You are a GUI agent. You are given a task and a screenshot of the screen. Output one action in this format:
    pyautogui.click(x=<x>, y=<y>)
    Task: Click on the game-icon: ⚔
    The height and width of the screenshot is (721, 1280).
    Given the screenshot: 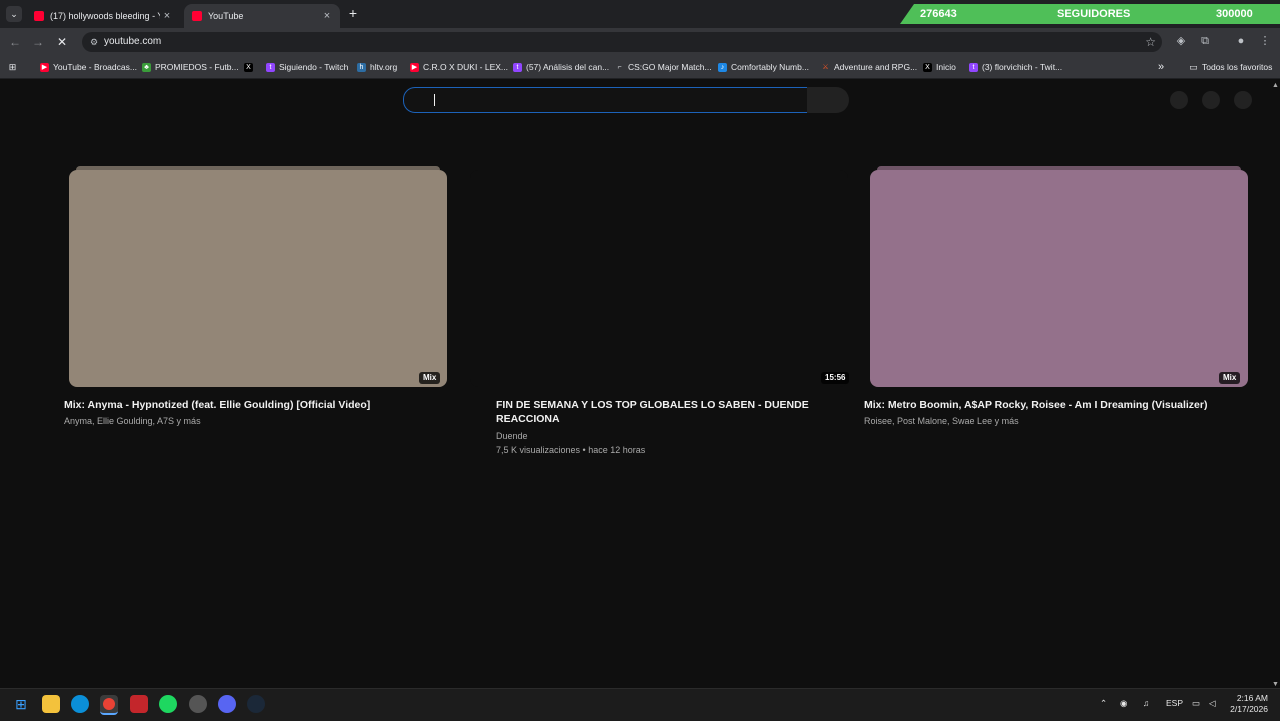 What is the action you would take?
    pyautogui.click(x=825, y=67)
    